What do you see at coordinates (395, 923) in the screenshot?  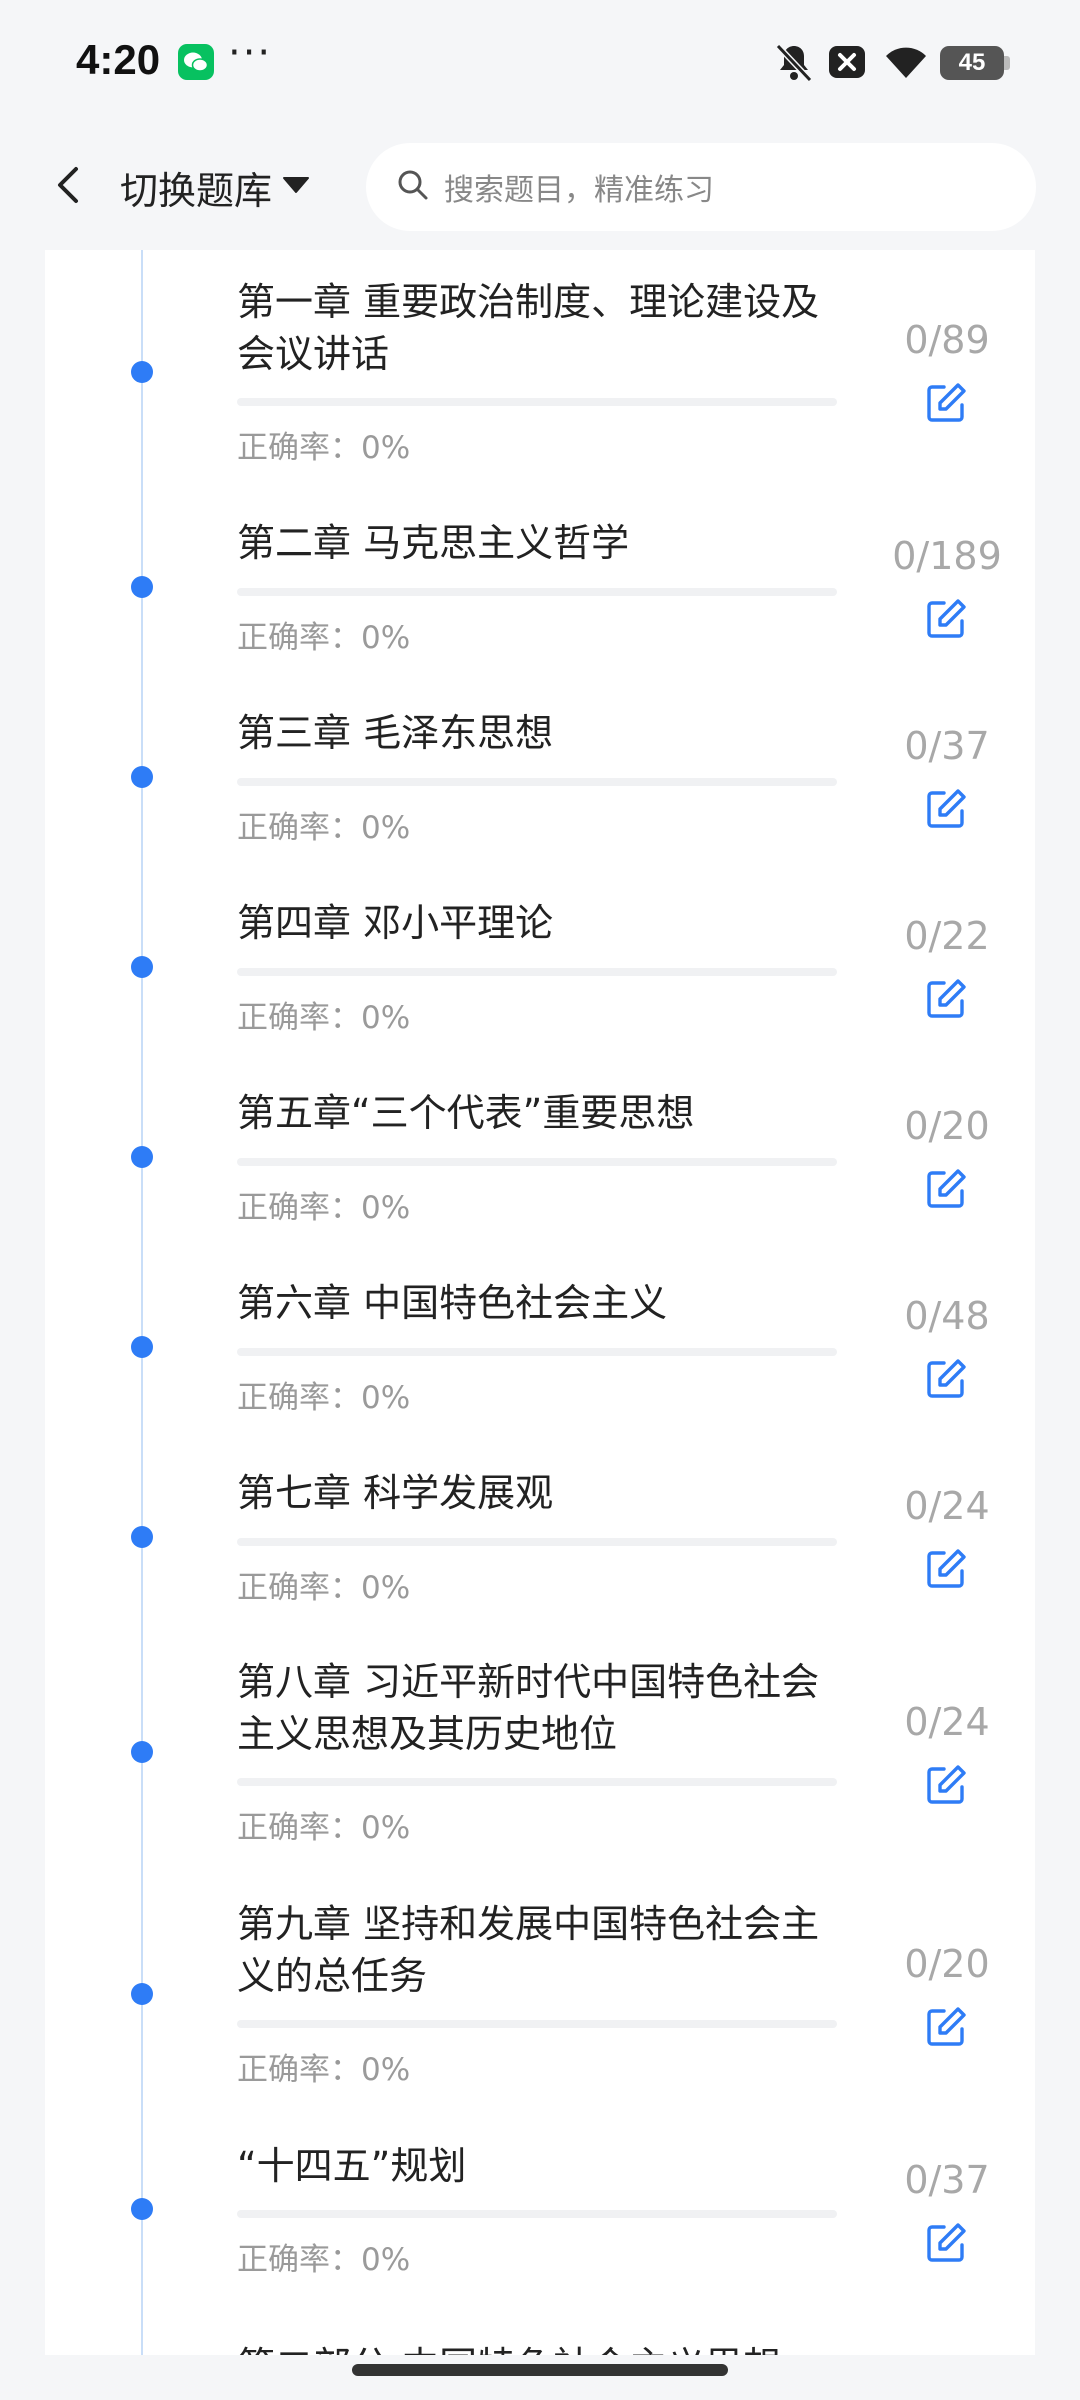 I see `chapter-title: 第四章 邓小平理论` at bounding box center [395, 923].